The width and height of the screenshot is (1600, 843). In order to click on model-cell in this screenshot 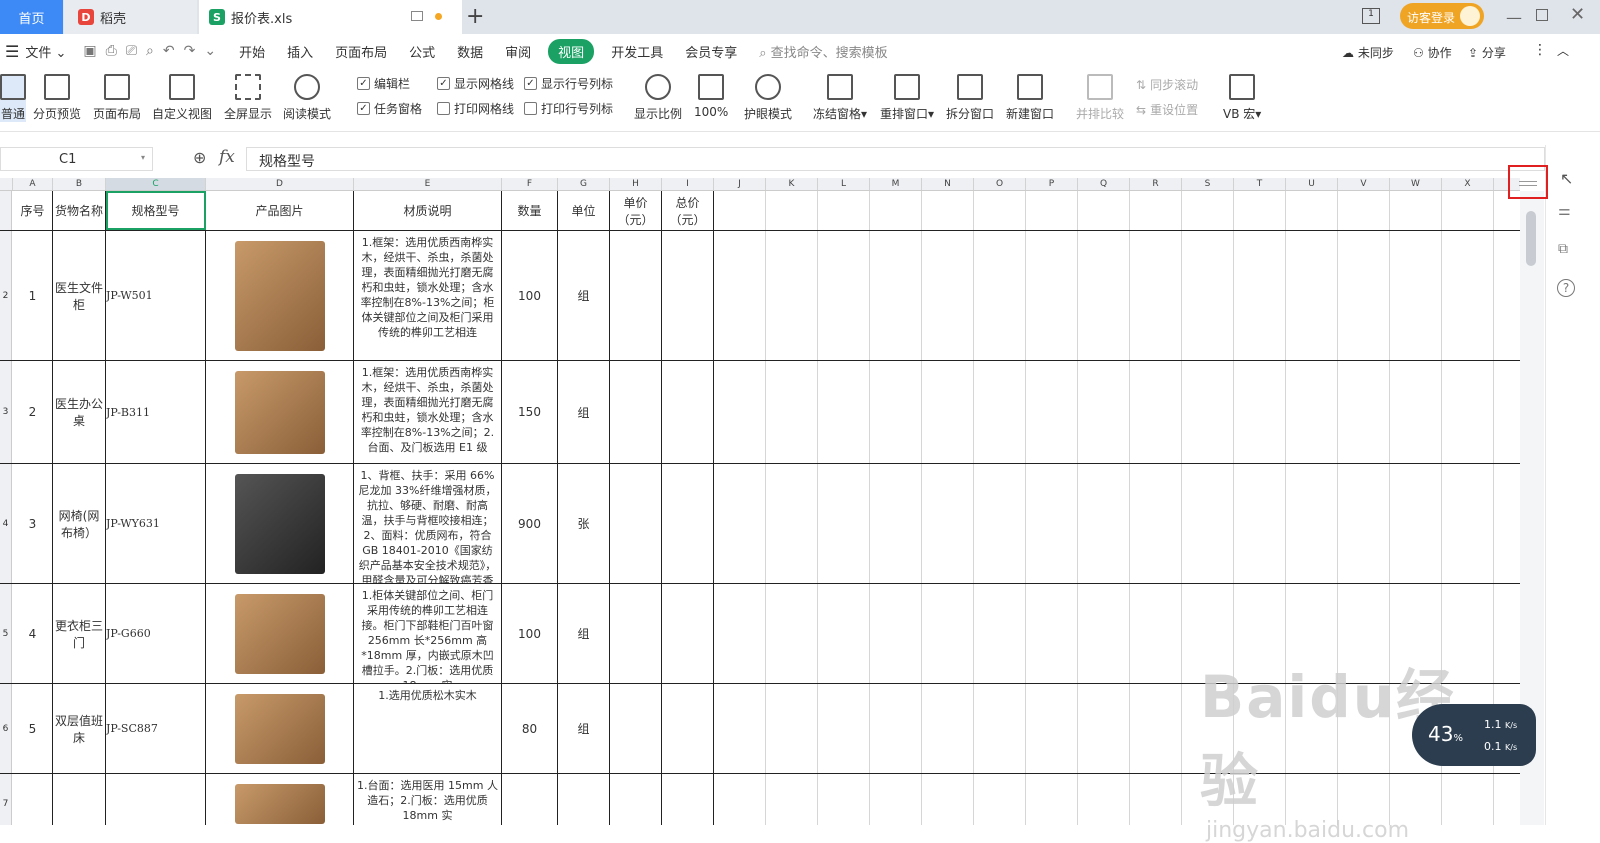, I will do `click(156, 799)`.